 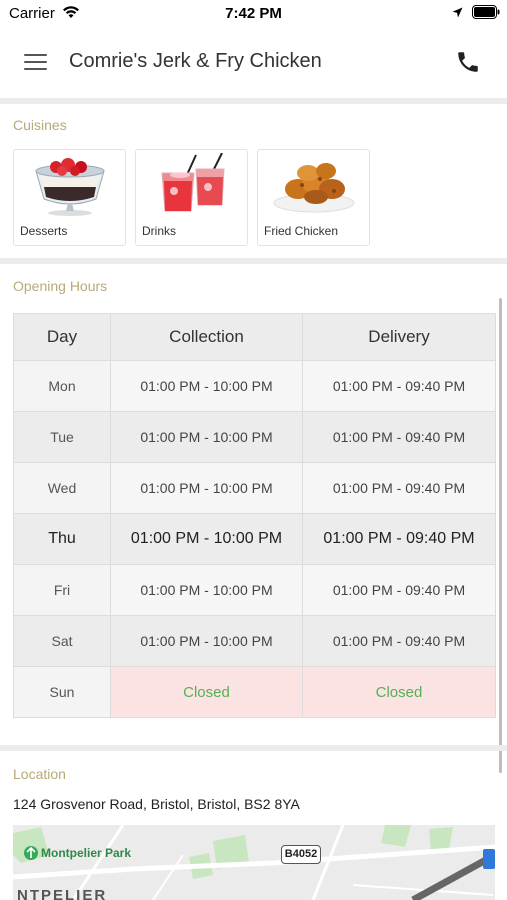 I want to click on delivery-closed-cell: Closed, so click(x=399, y=692).